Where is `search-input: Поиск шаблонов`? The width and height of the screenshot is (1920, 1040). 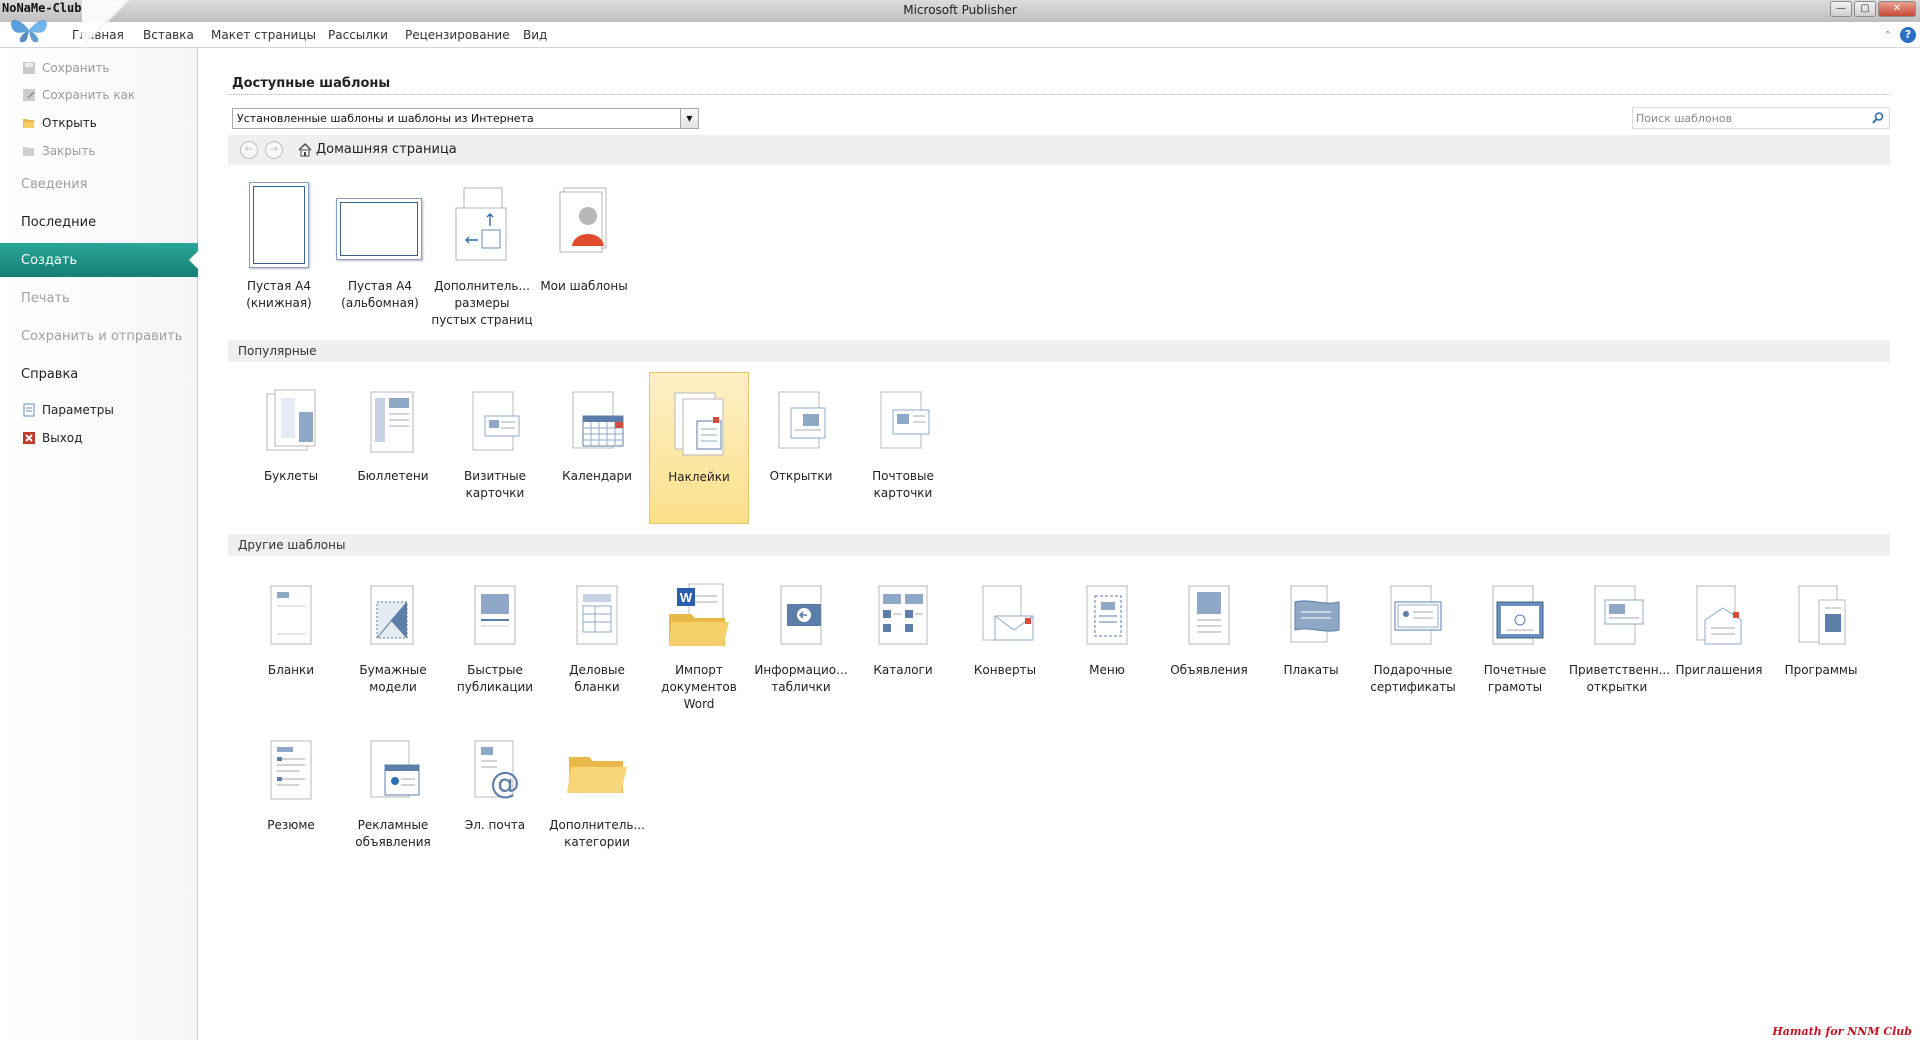 search-input: Поиск шаблонов is located at coordinates (1761, 118).